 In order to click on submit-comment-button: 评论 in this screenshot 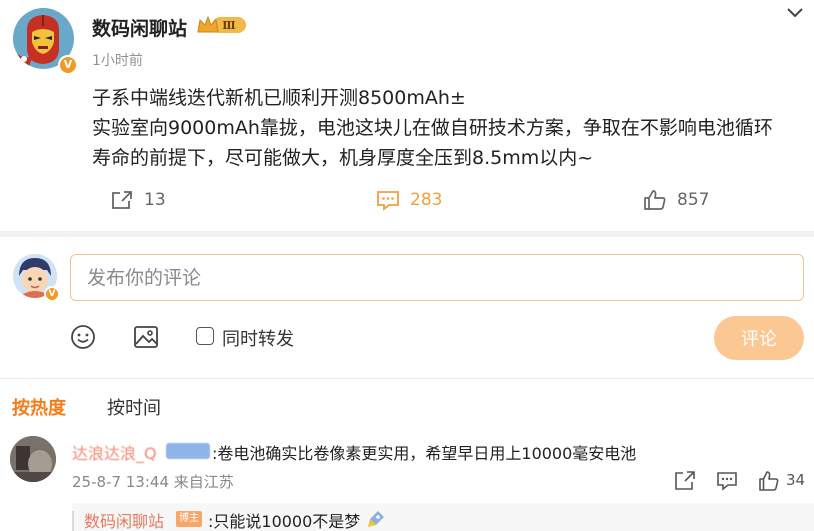, I will do `click(759, 338)`.